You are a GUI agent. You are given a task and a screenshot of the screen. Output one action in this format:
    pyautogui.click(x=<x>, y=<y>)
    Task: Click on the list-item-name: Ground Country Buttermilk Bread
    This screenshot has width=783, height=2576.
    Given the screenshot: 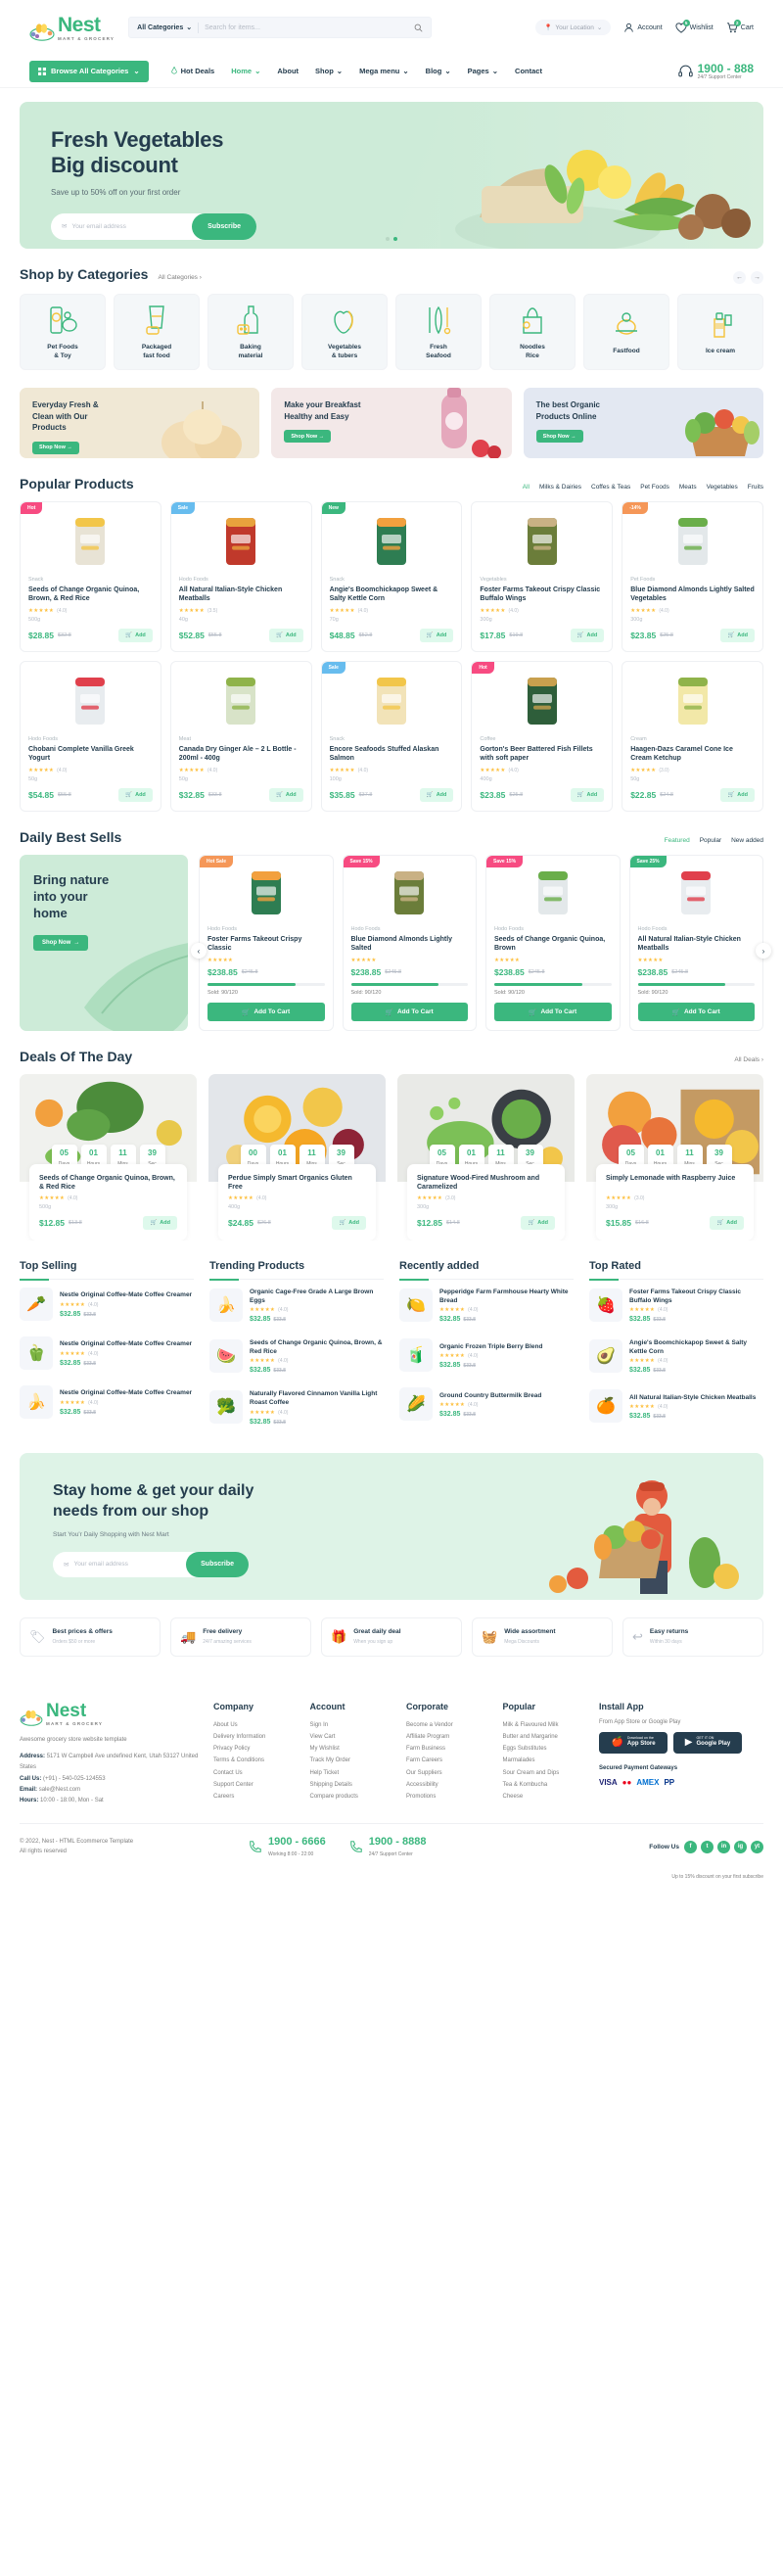 What is the action you would take?
    pyautogui.click(x=490, y=1395)
    